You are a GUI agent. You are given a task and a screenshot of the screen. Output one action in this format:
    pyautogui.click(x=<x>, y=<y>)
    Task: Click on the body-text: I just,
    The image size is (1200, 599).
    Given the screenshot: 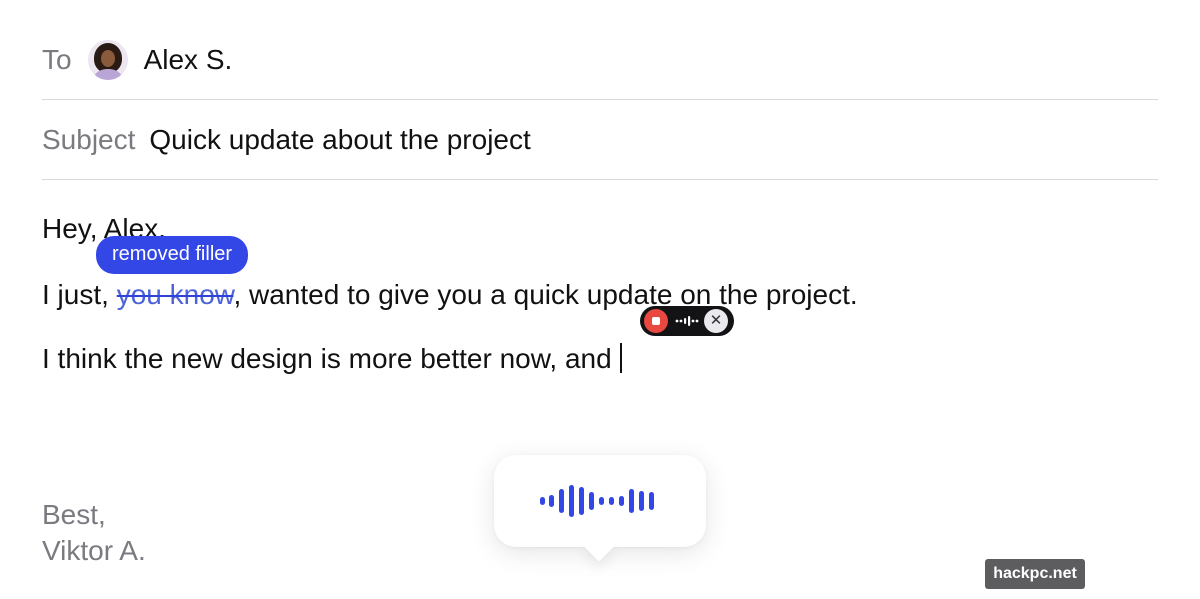 What is the action you would take?
    pyautogui.click(x=79, y=294)
    